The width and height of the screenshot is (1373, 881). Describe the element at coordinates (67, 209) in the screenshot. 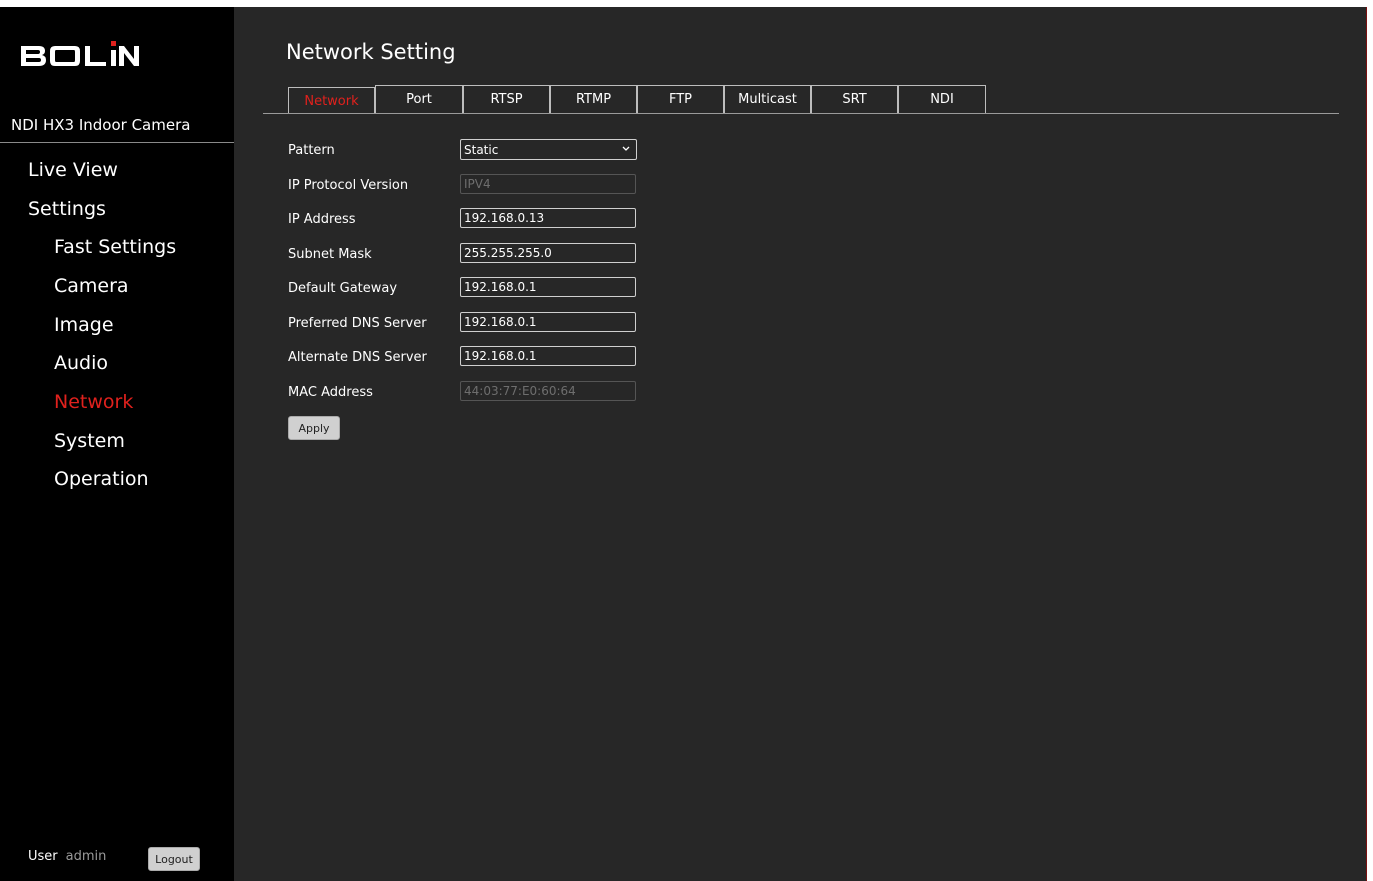

I see `nav-settings: Settings` at that location.